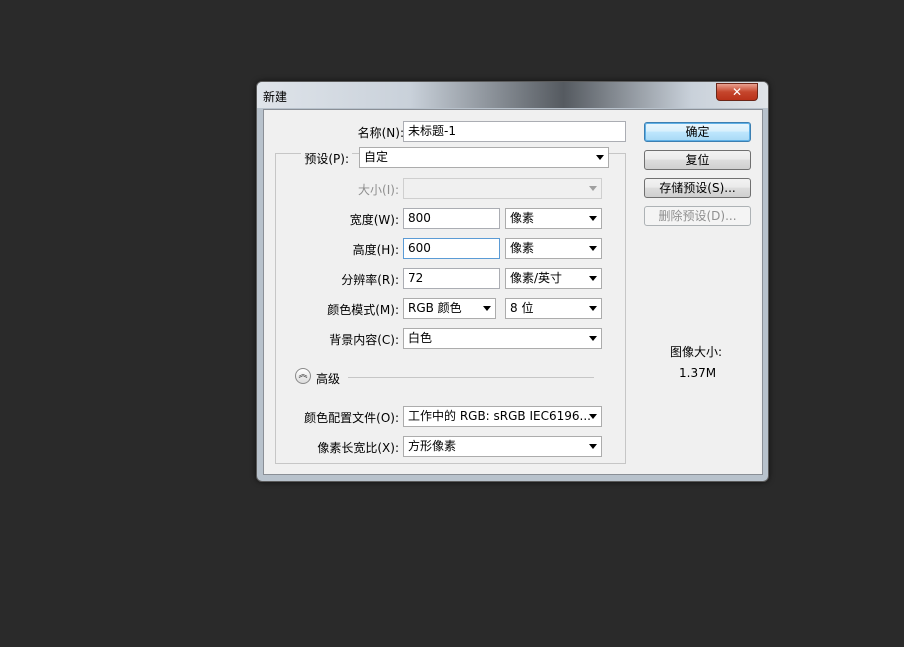 The image size is (904, 647). Describe the element at coordinates (471, 377) in the screenshot. I see `advanced-divider` at that location.